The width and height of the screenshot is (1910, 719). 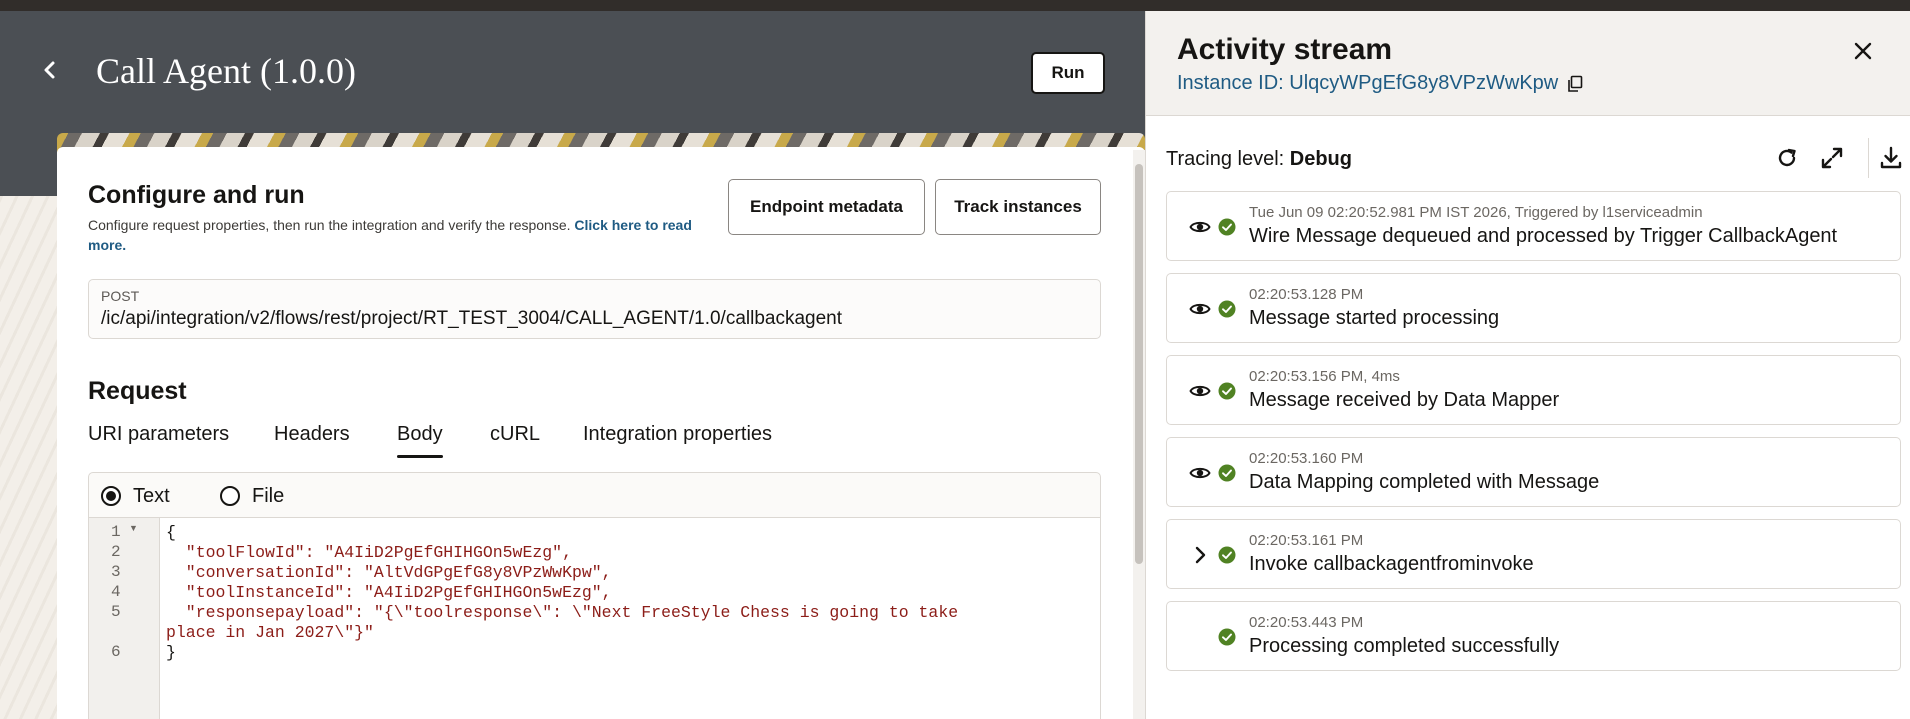 I want to click on close-icon, so click(x=1863, y=51).